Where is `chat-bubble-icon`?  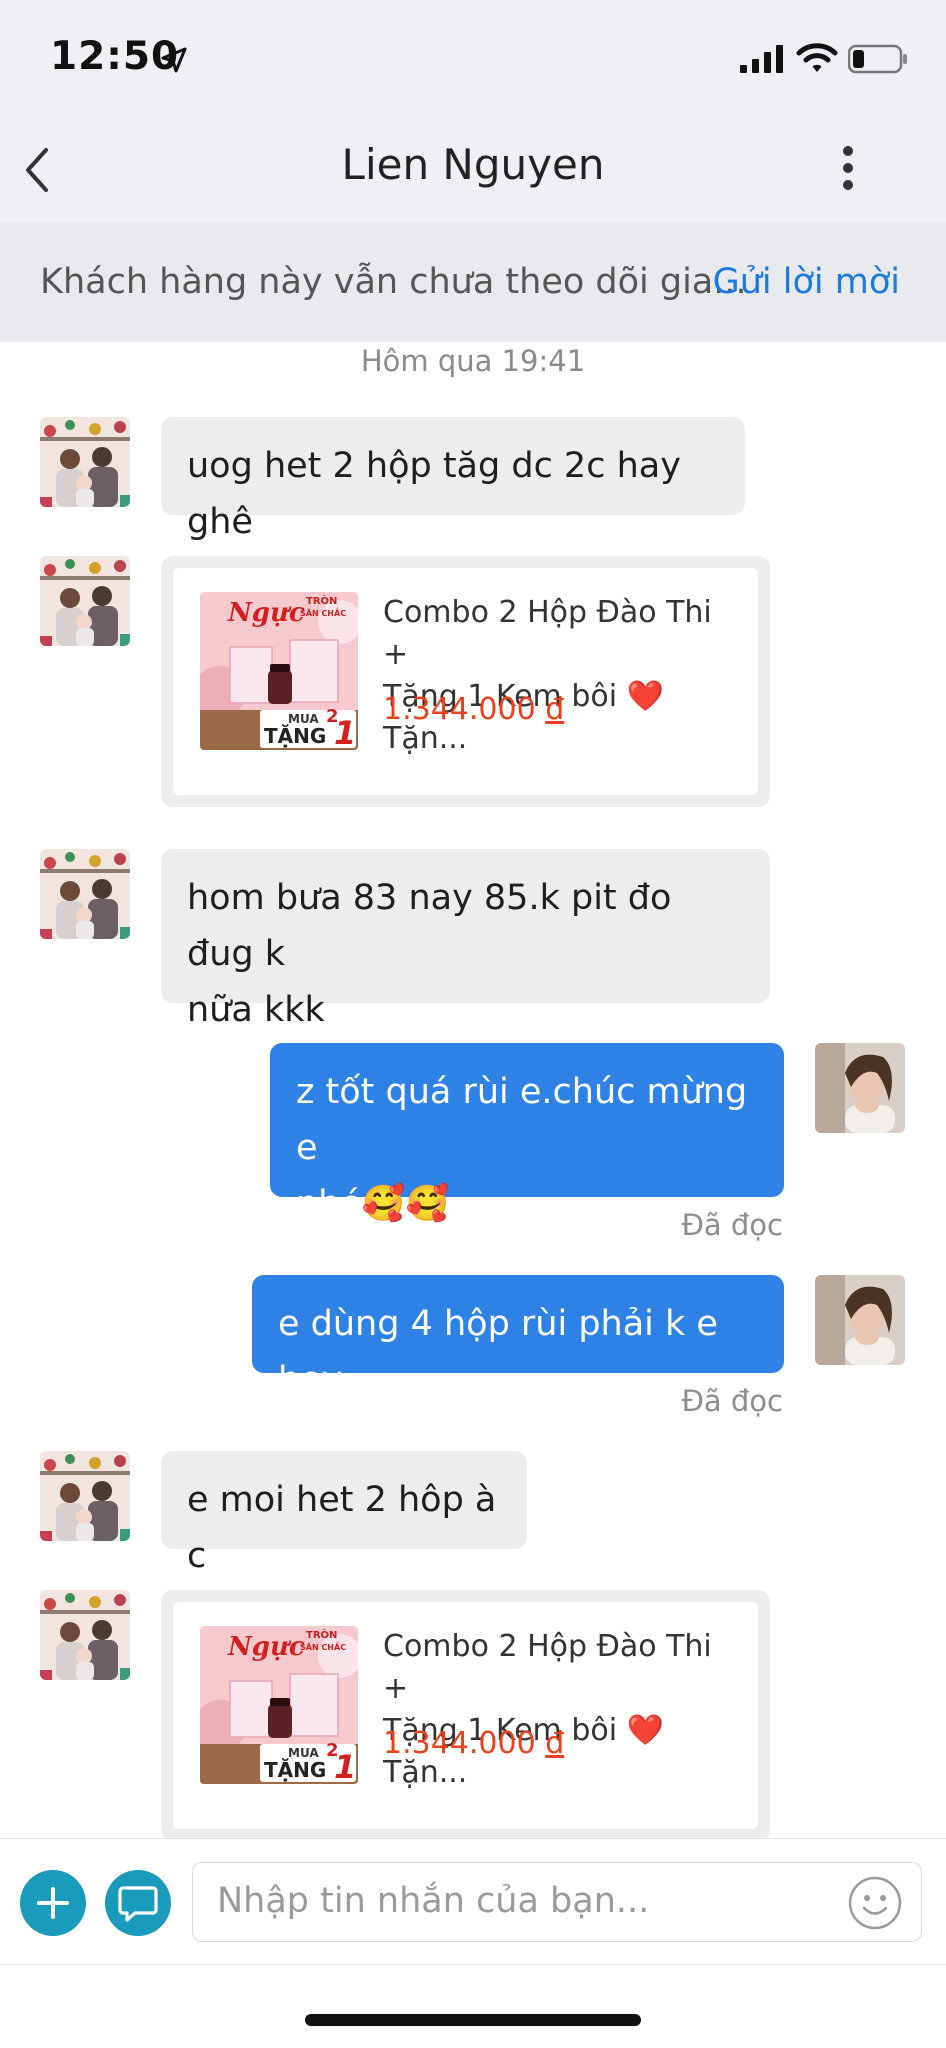 chat-bubble-icon is located at coordinates (138, 1904).